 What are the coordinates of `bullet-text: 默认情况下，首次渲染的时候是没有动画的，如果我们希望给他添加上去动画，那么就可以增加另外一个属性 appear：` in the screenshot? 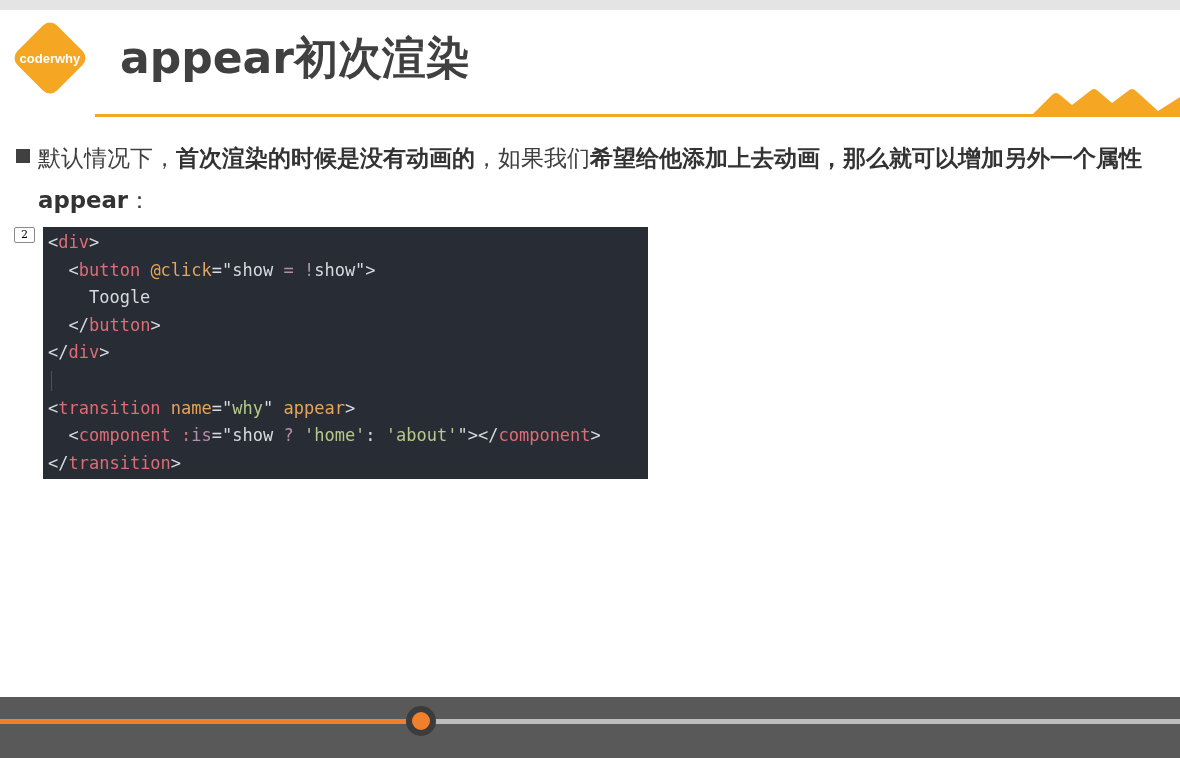 It's located at (590, 179).